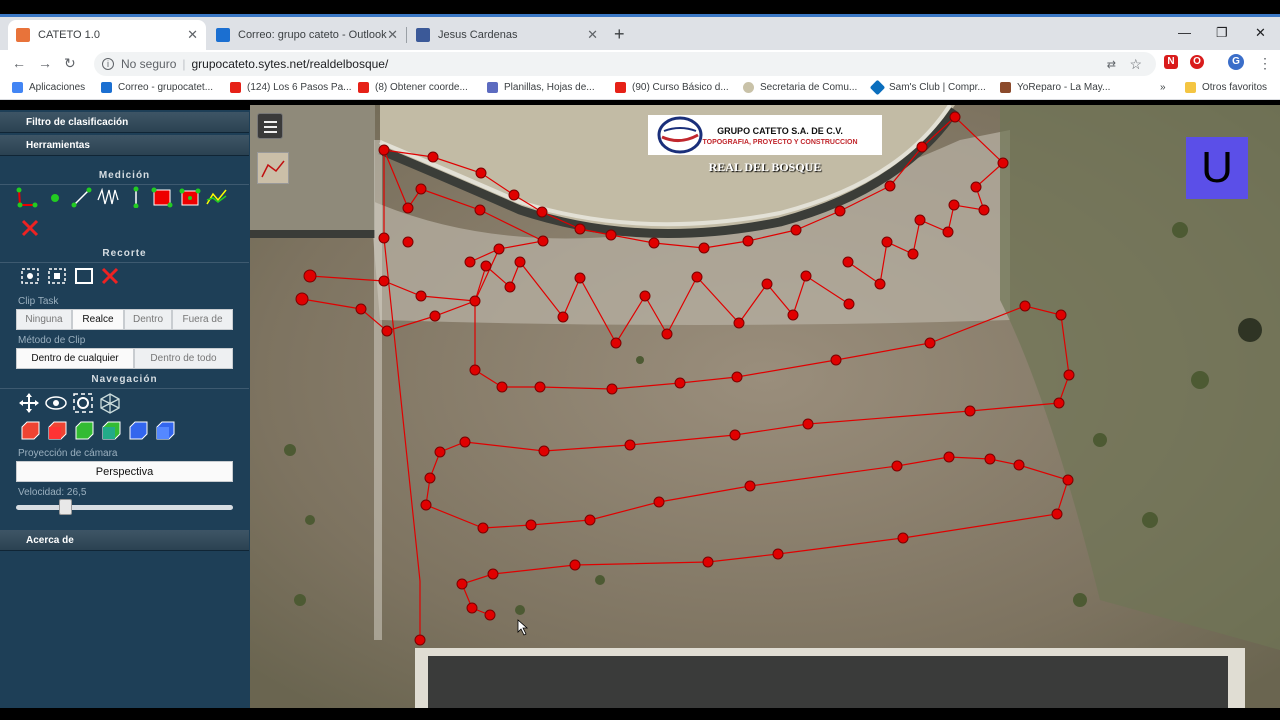  I want to click on clip-method-todo: Dentro de todo, so click(183, 358).